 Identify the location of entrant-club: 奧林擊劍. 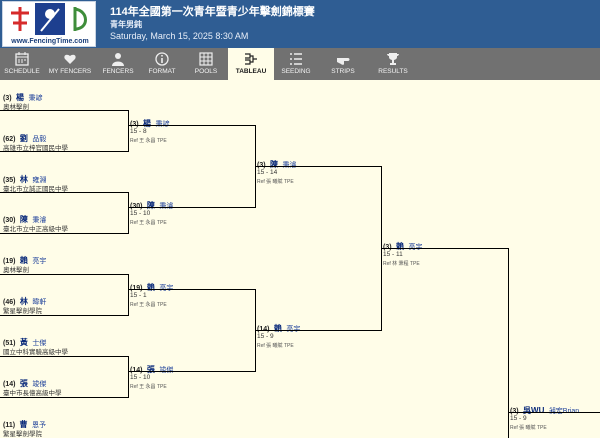
(16, 270).